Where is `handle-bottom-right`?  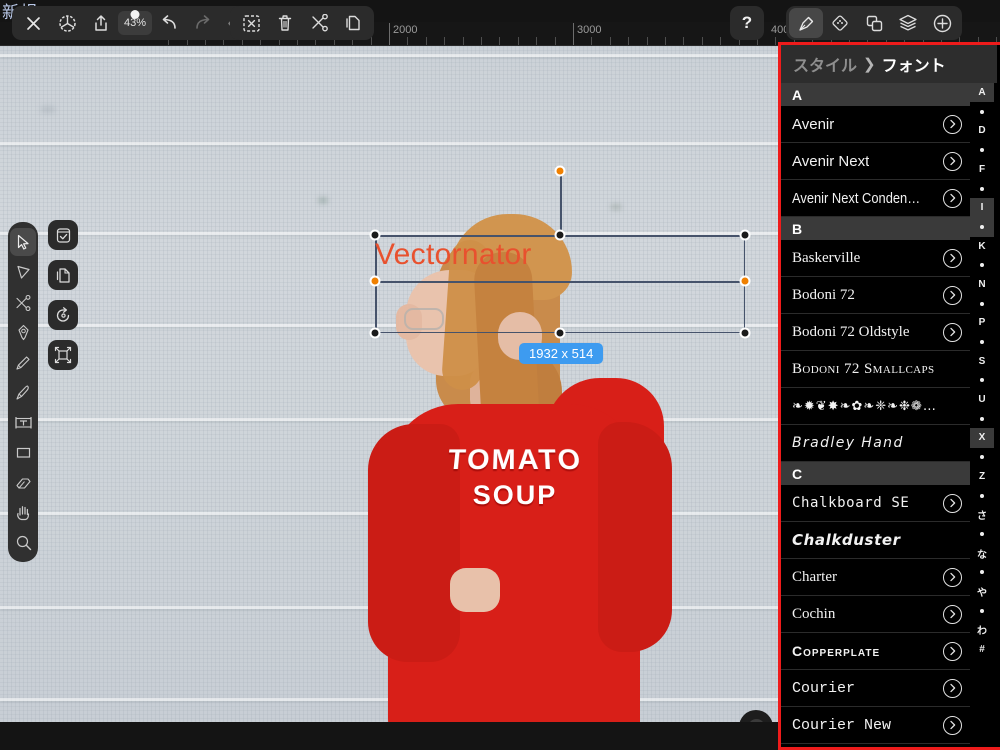
handle-bottom-right is located at coordinates (745, 333).